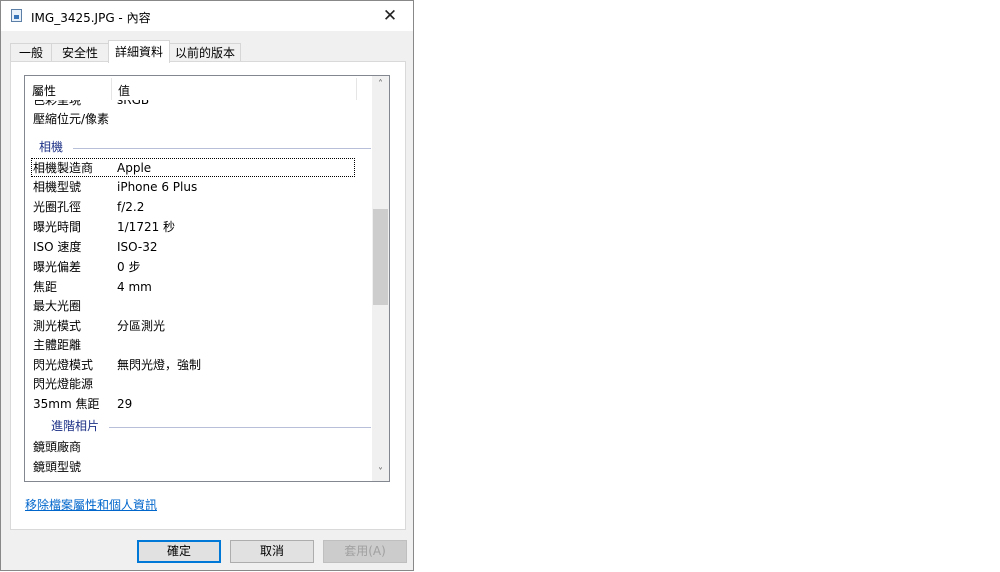  Describe the element at coordinates (179, 551) in the screenshot. I see `ok-button: 確定` at that location.